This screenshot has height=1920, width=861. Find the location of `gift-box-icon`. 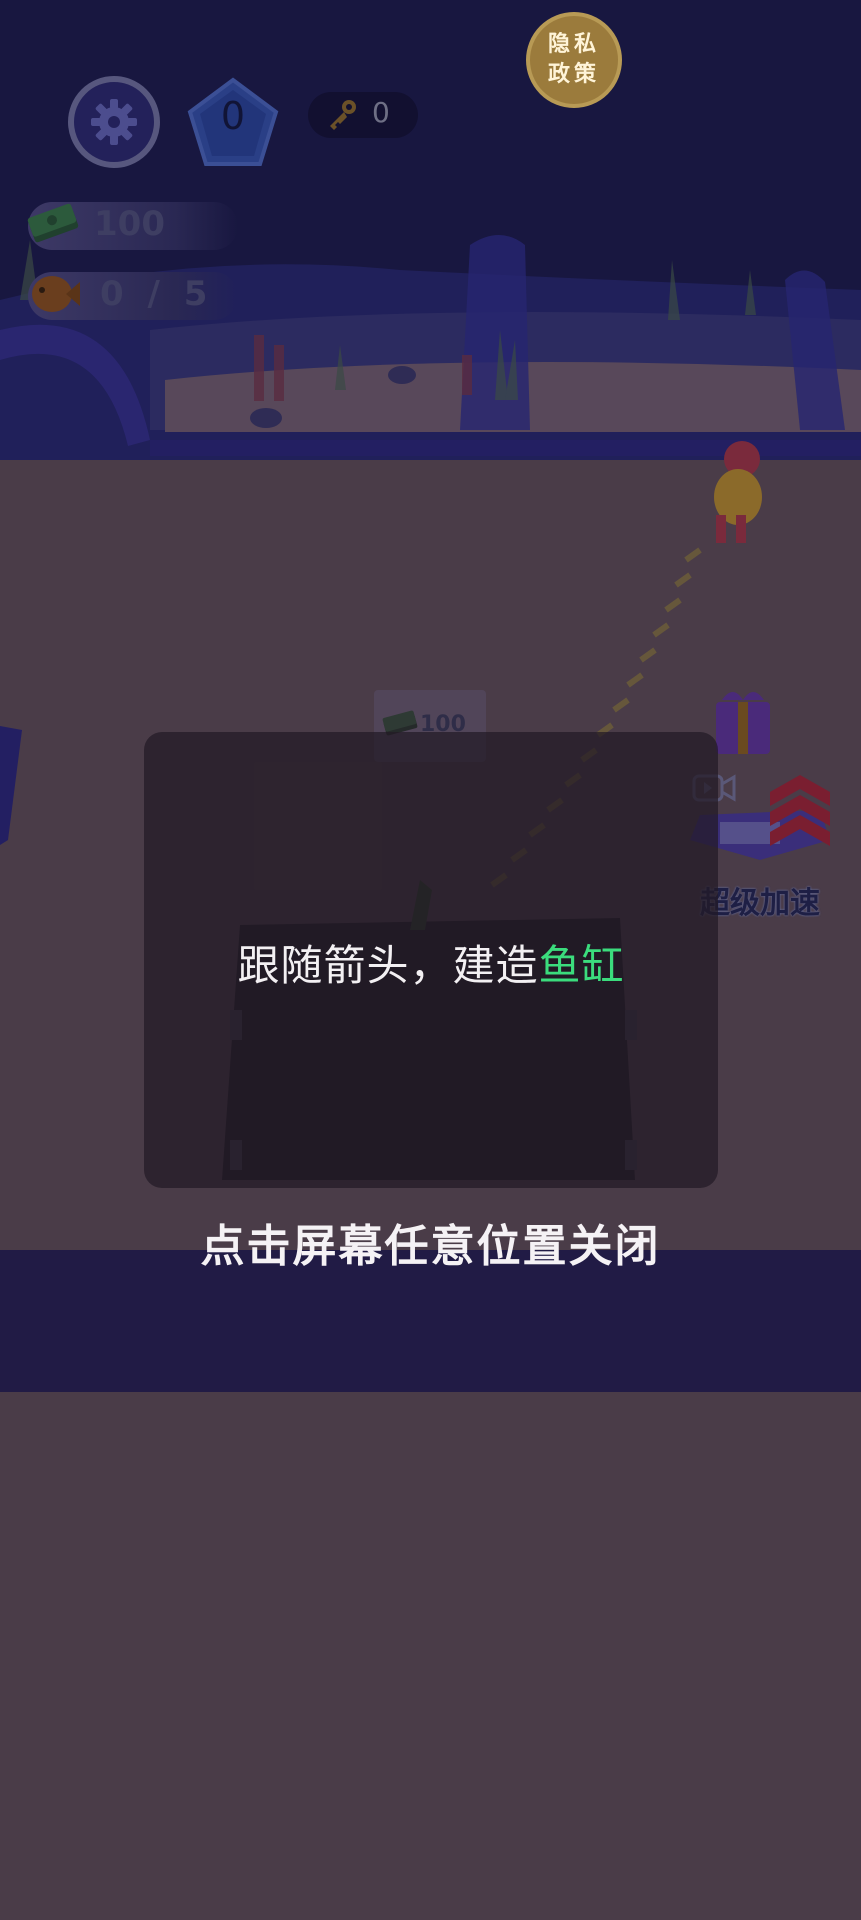

gift-box-icon is located at coordinates (743, 723).